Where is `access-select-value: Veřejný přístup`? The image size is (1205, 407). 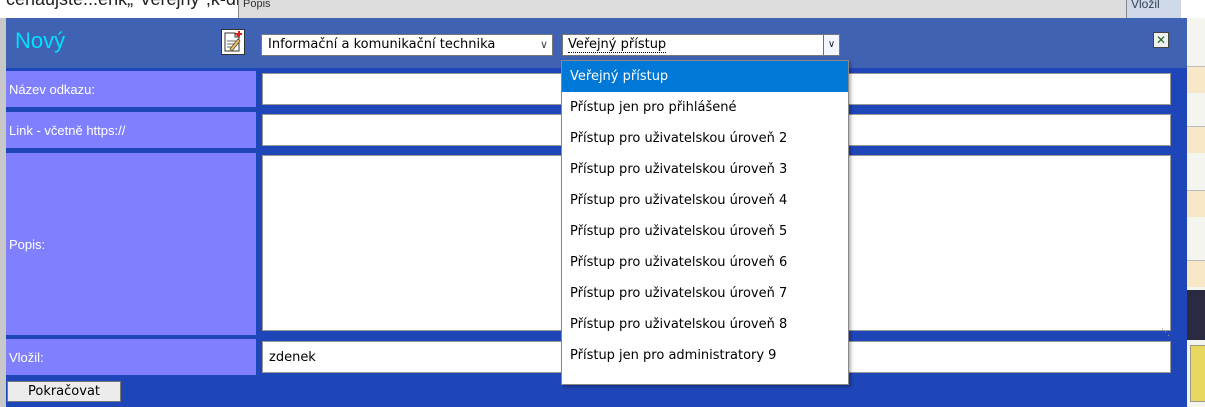
access-select-value: Veřejný přístup is located at coordinates (617, 45).